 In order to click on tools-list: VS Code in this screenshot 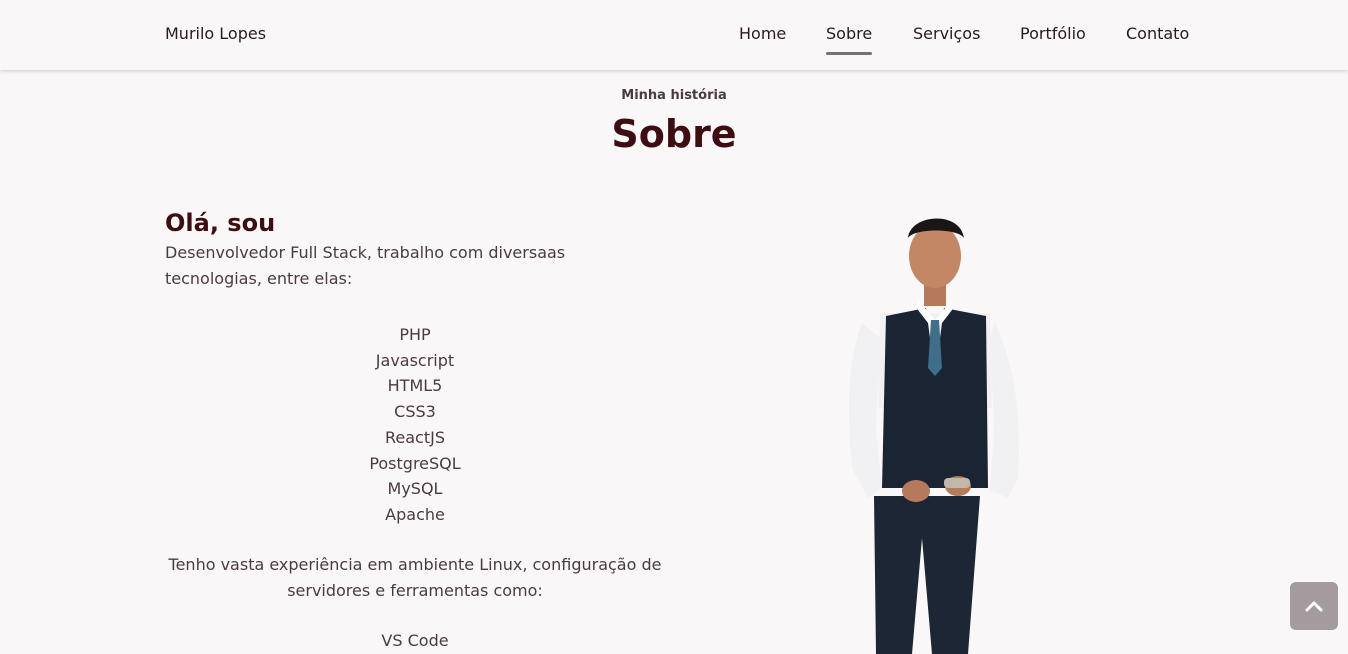, I will do `click(415, 641)`.